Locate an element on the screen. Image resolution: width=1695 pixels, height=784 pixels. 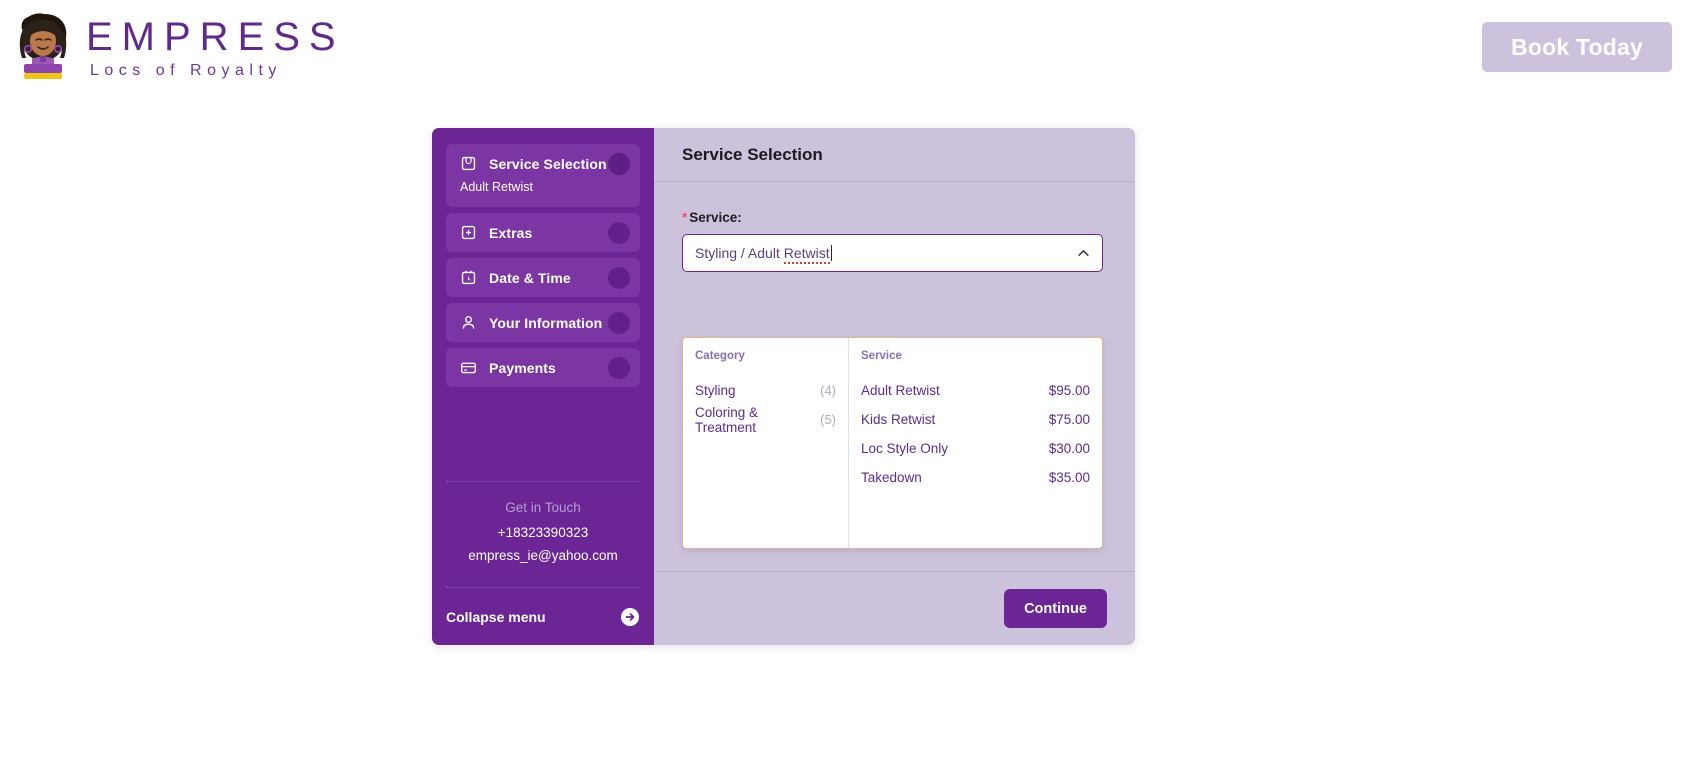
sidebar-item-your-information: Your Information is located at coordinates (543, 322).